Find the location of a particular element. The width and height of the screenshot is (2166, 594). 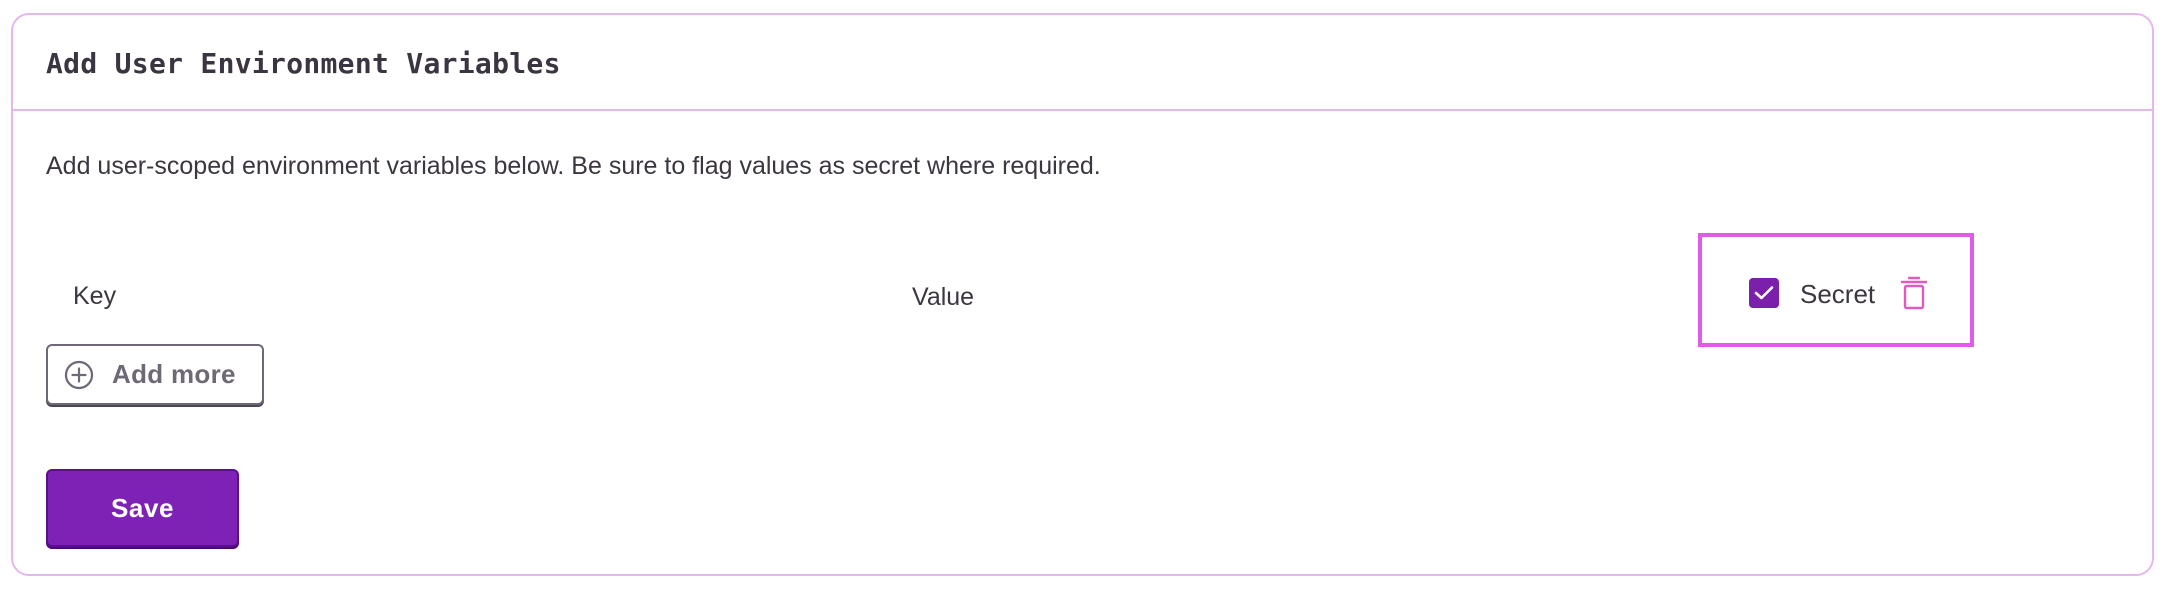

secret-controls: Secret is located at coordinates (1836, 290).